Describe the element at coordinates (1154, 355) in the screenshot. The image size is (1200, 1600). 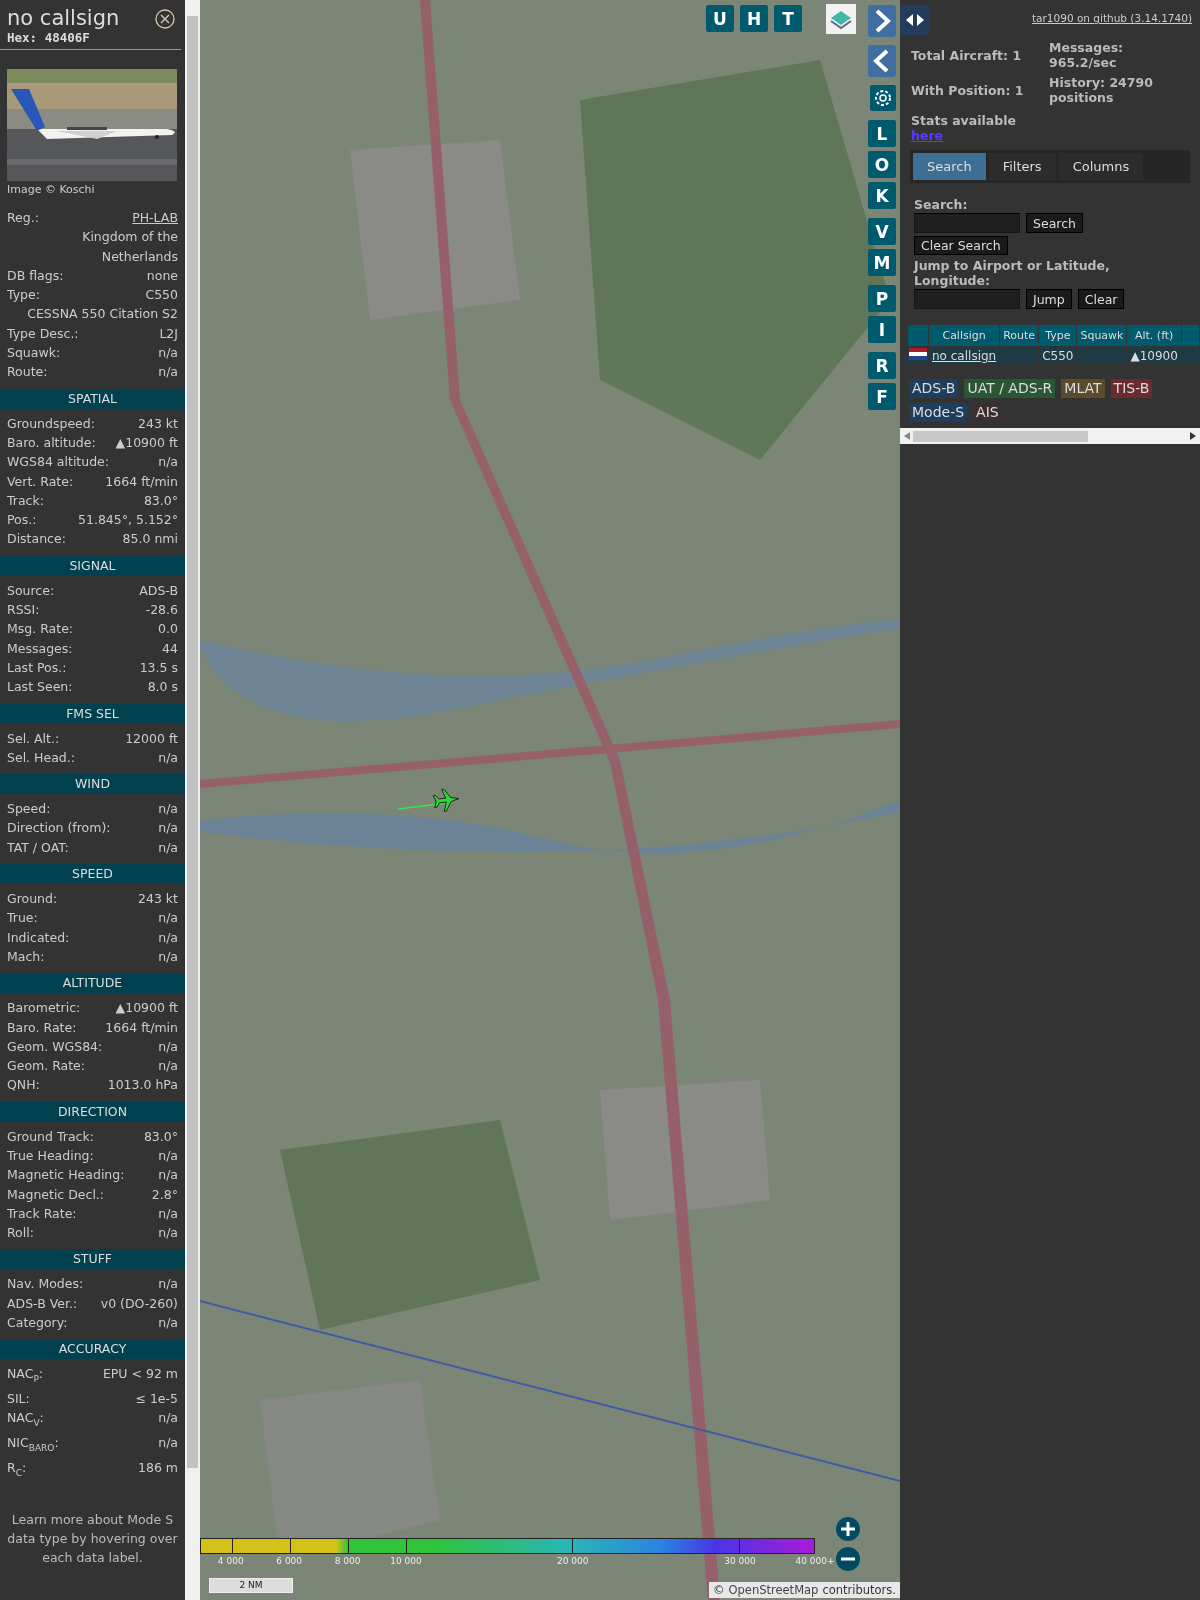
I see `table-cell: ▲10900` at that location.